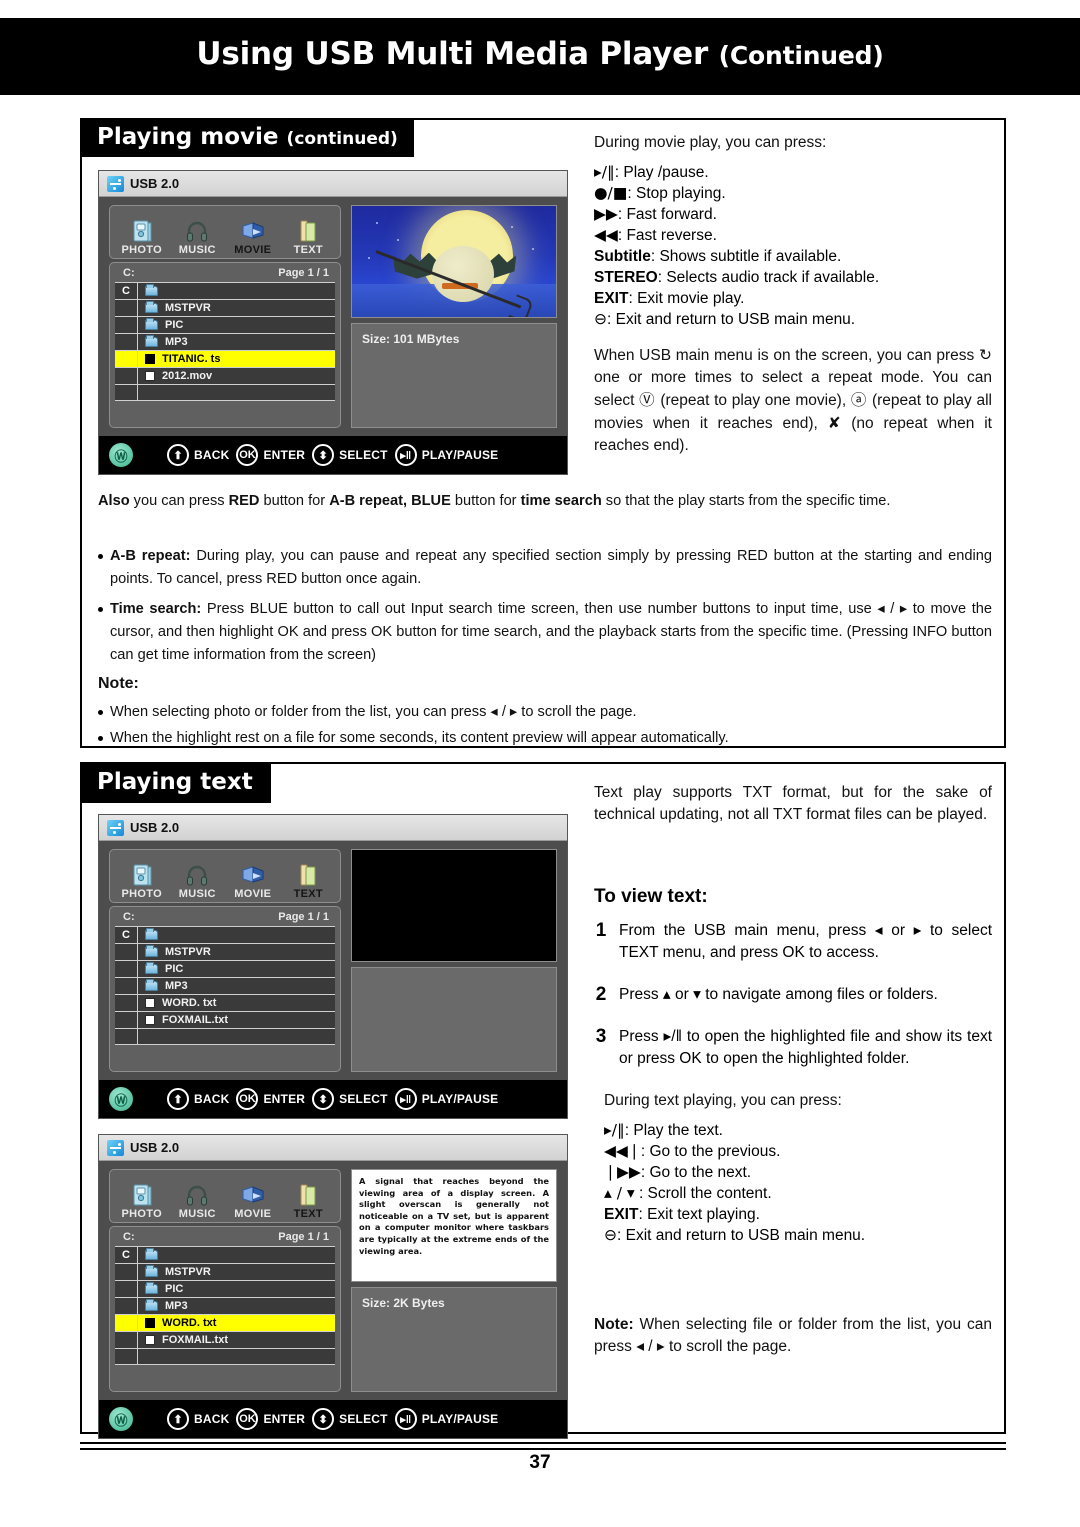 The width and height of the screenshot is (1080, 1527). I want to click on file-row-label: FOXMAIL.txt, so click(195, 1340).